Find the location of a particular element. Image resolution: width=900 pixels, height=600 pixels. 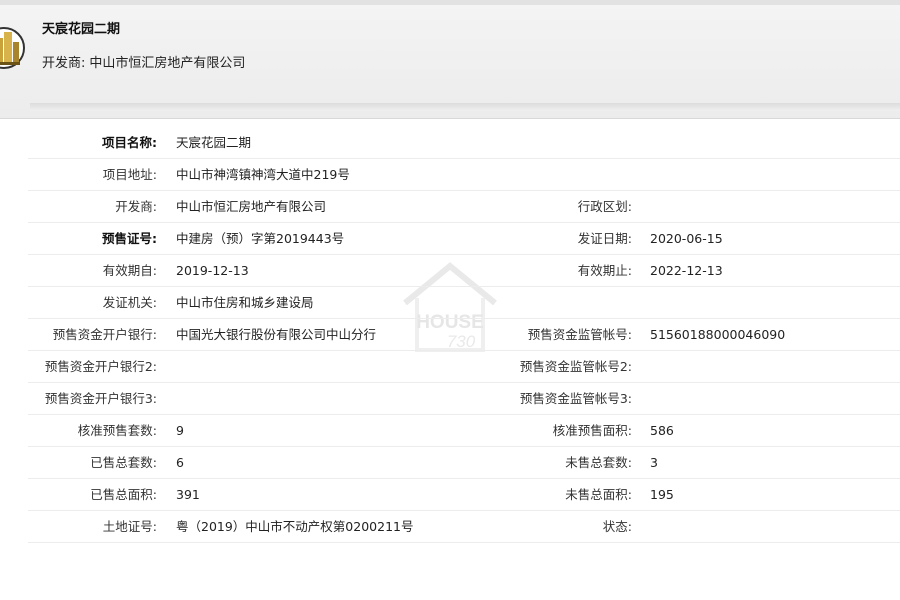

table-row: 有效期自: 2019-12-13 有效期止: 2022-12-13 is located at coordinates (450, 271).